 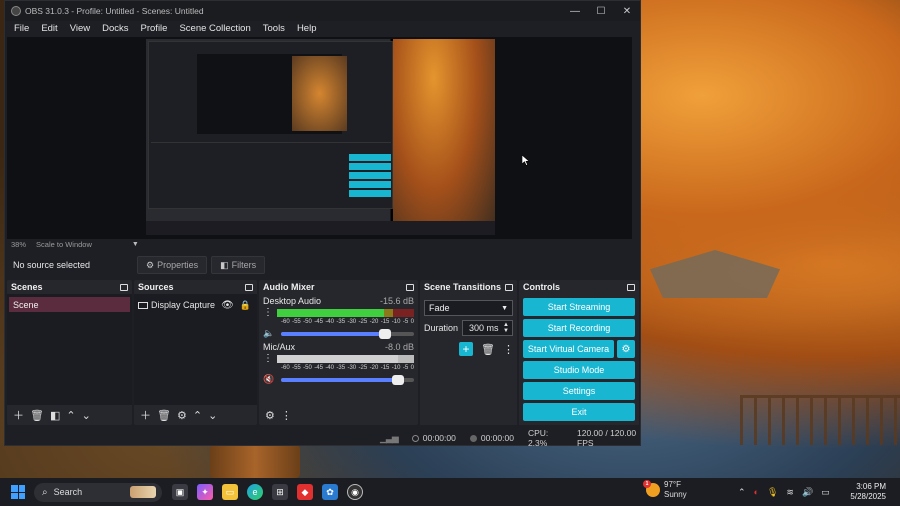 What do you see at coordinates (55, 415) in the screenshot?
I see `scene-filters-icon: ◧` at bounding box center [55, 415].